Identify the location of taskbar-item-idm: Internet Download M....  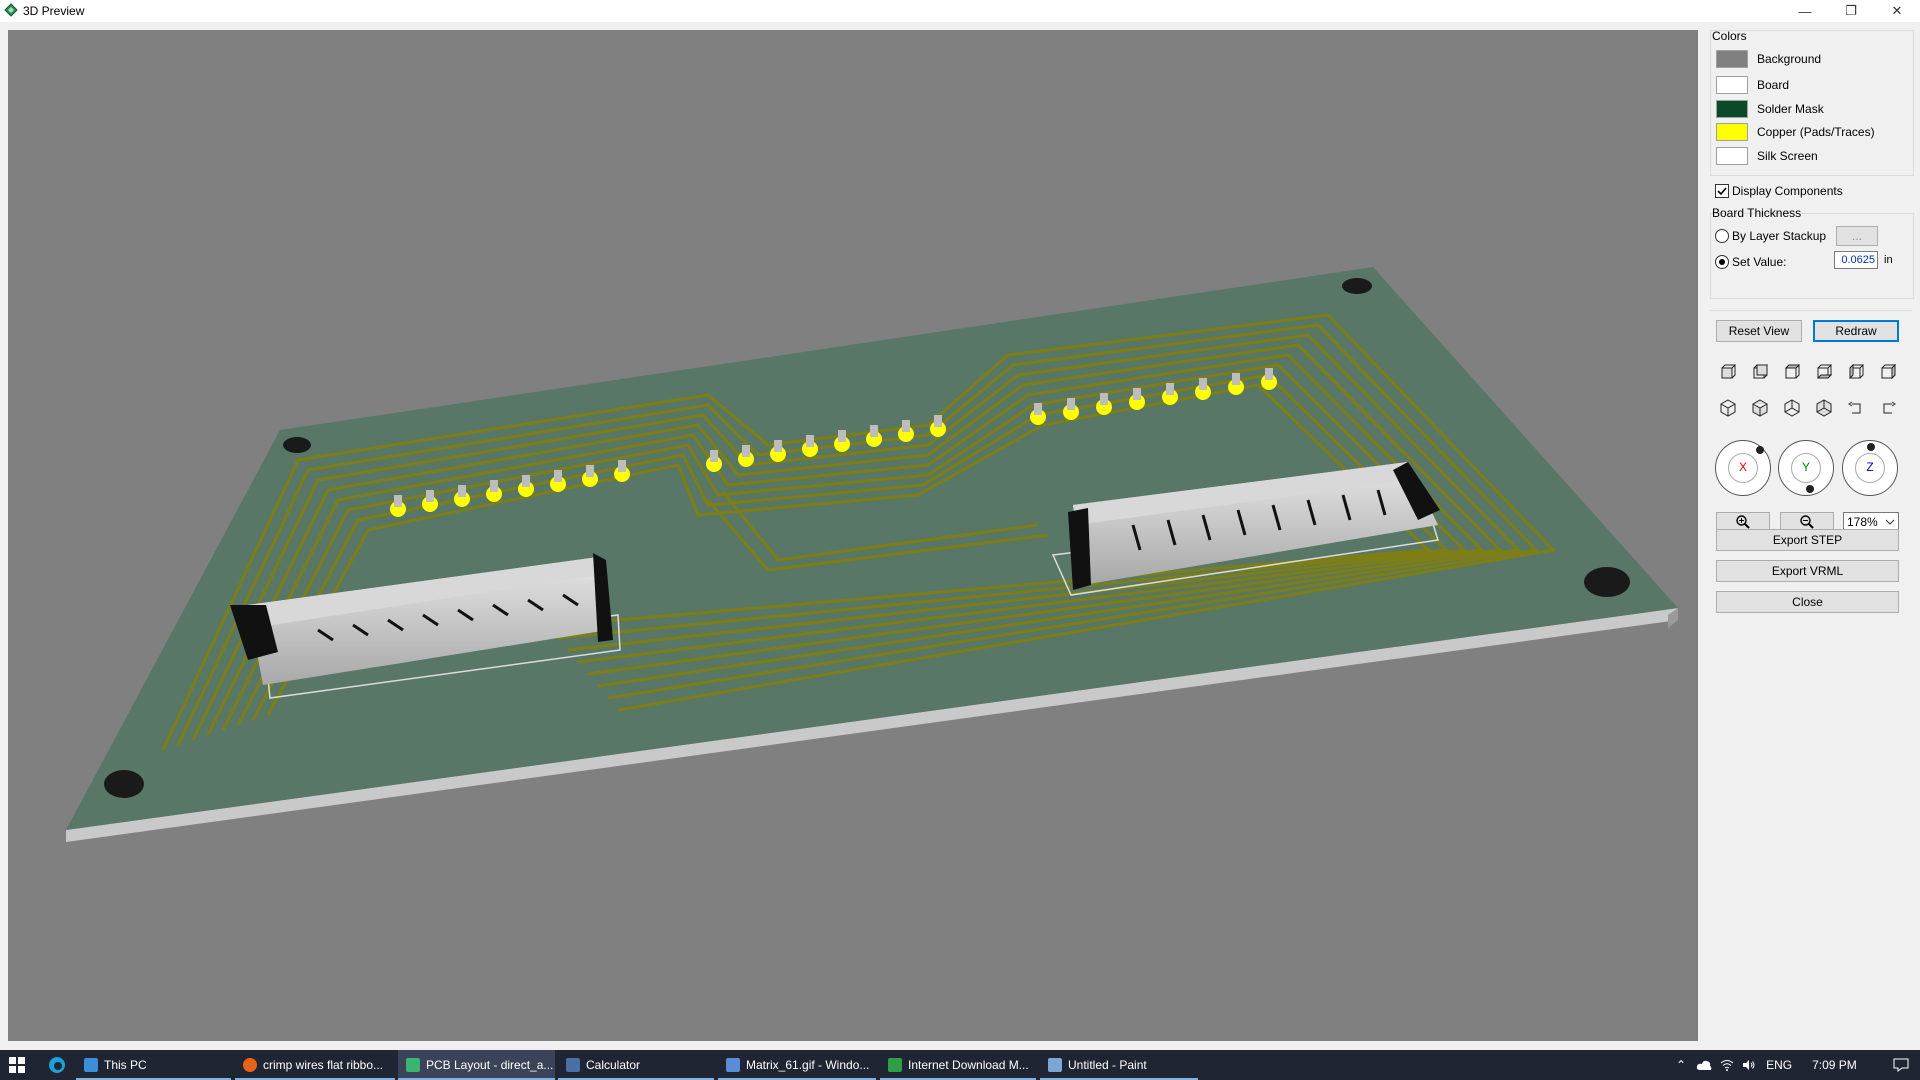
(958, 1065).